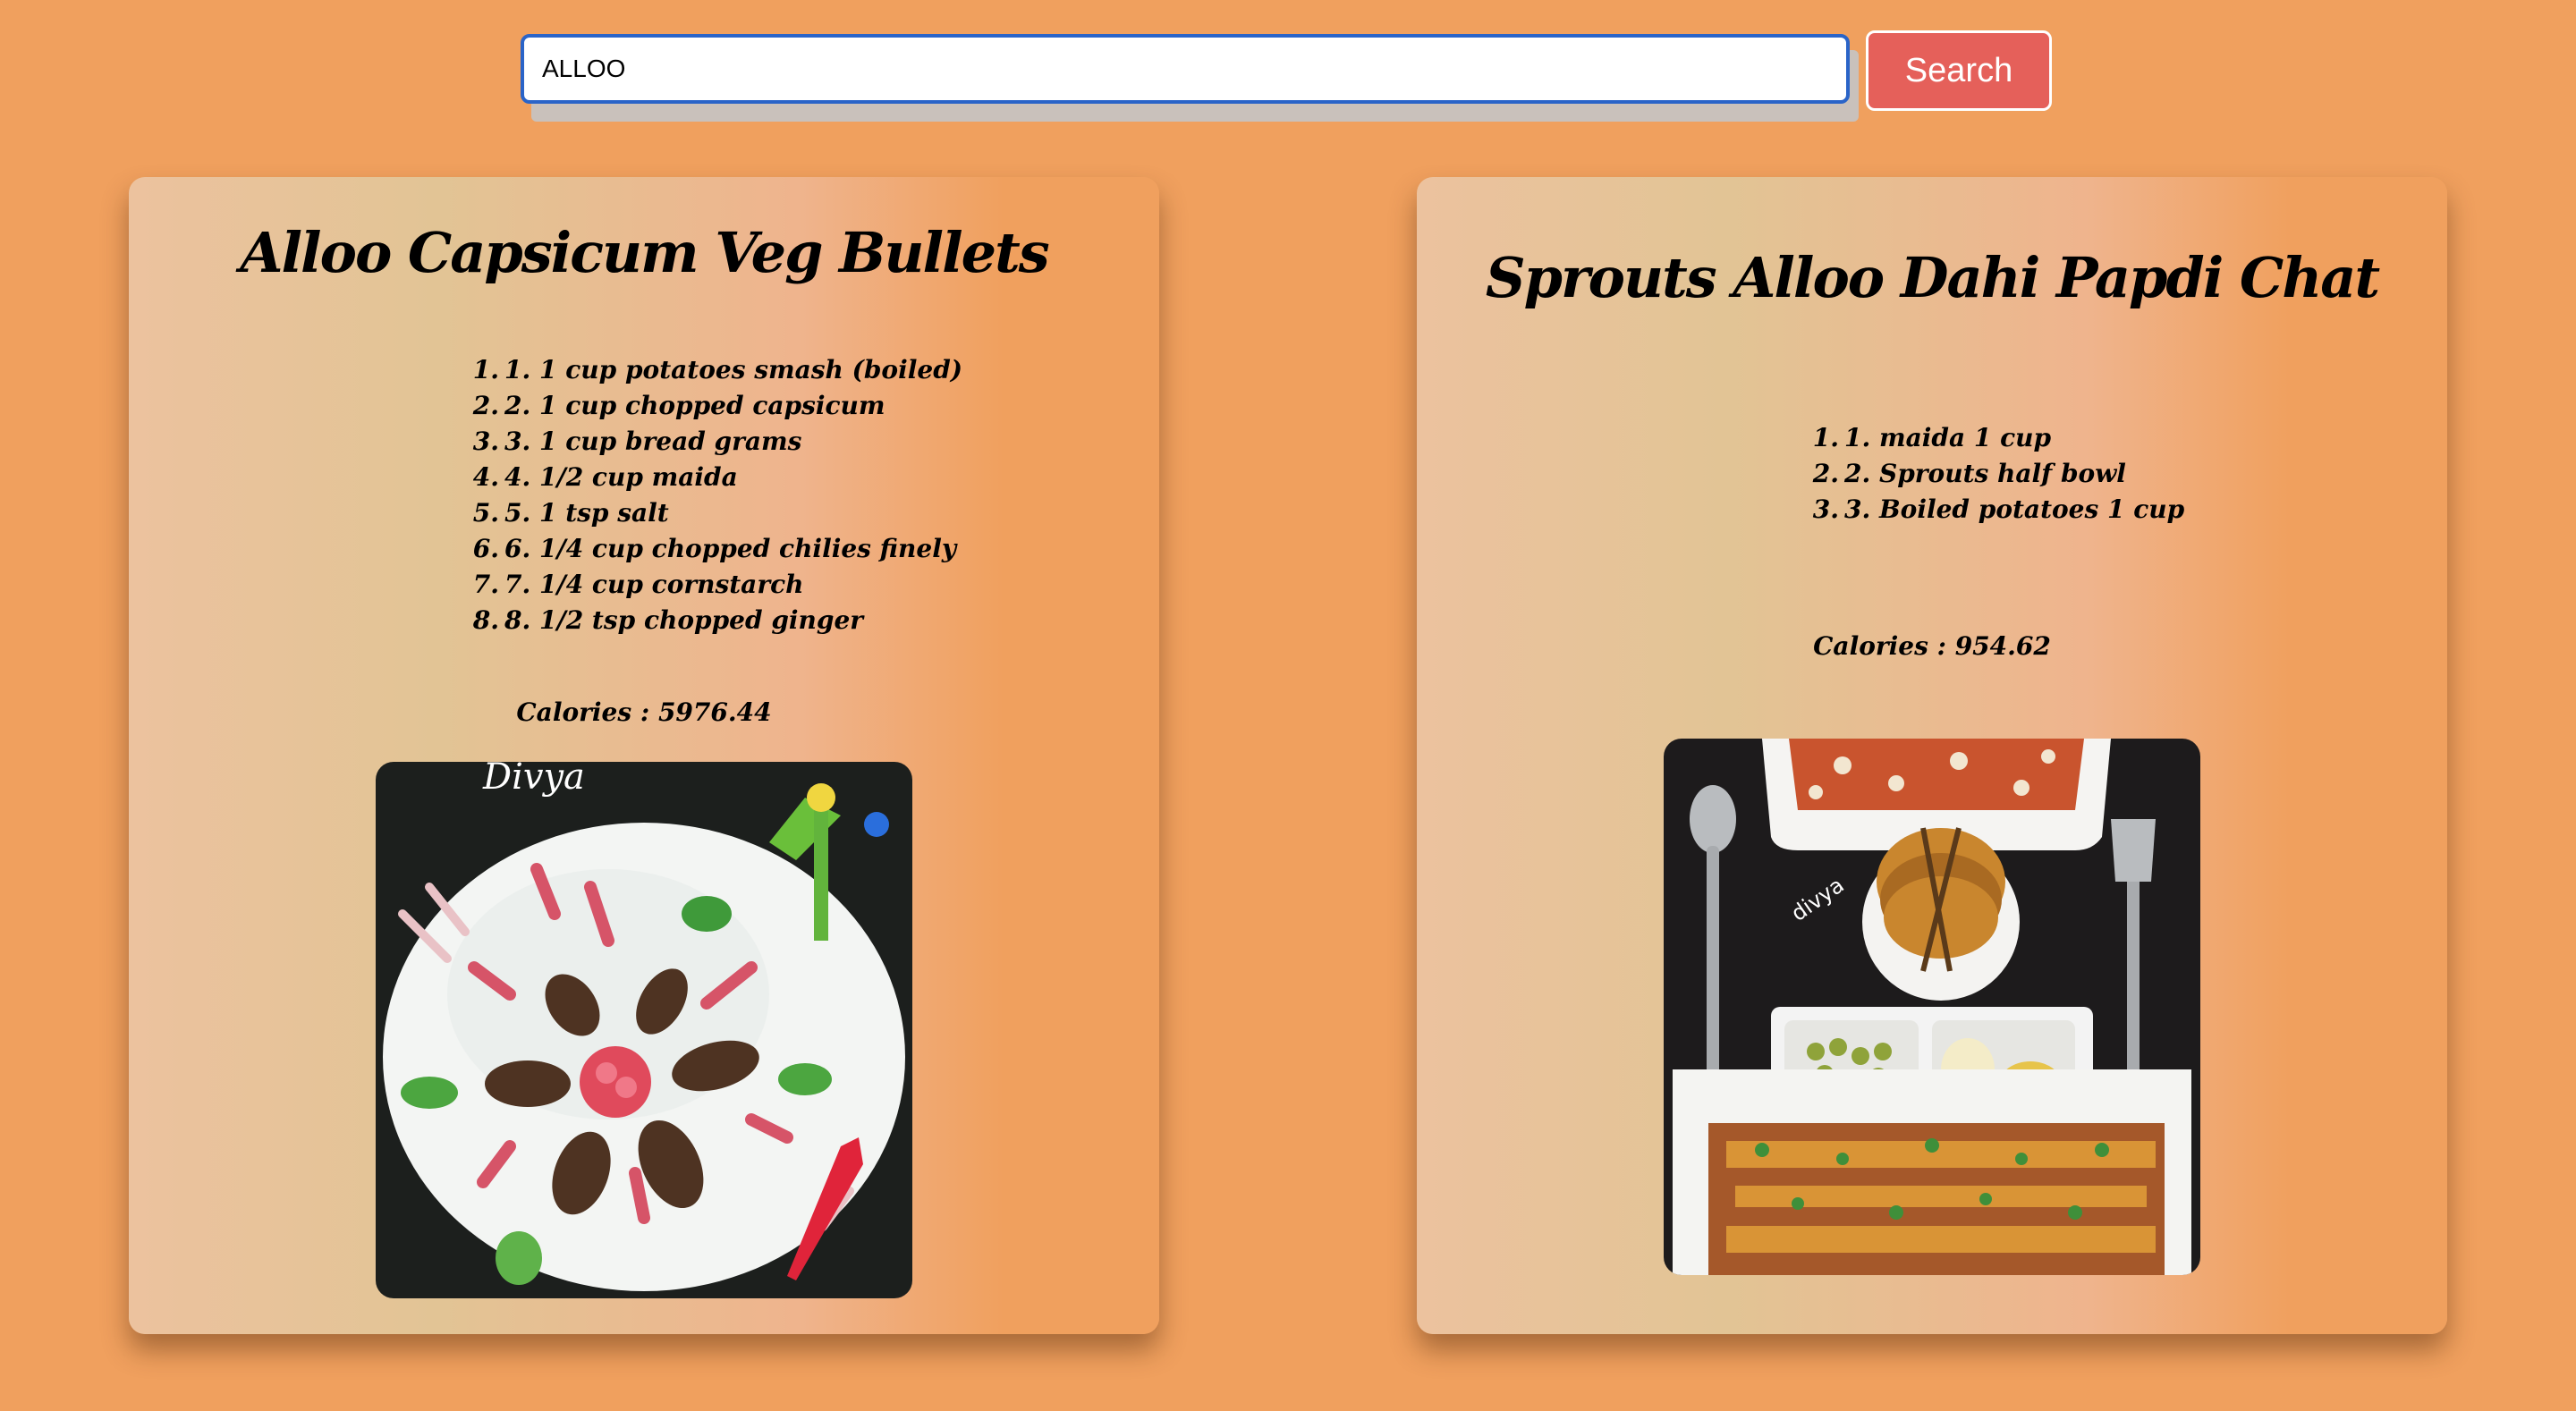  Describe the element at coordinates (679, 405) in the screenshot. I see `ingredient-item: 2. 2. 1 cup chopped capsicum` at that location.